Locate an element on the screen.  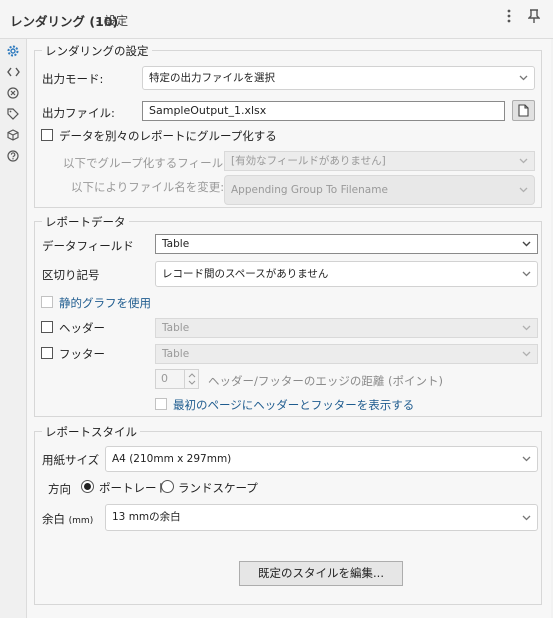
footer-checkbox is located at coordinates (47, 353).